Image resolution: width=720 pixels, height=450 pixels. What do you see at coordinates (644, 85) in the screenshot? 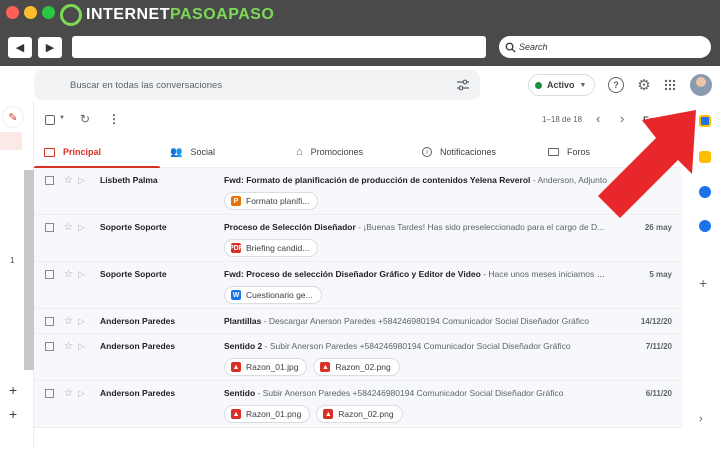
I see `settings-gear-icon: ⚙` at bounding box center [644, 85].